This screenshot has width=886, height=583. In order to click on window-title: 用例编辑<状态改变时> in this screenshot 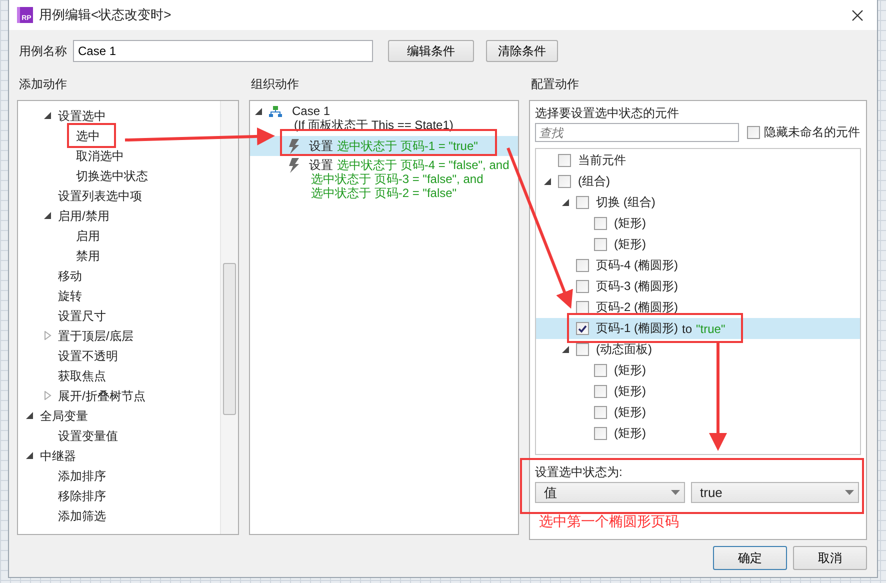, I will do `click(105, 15)`.